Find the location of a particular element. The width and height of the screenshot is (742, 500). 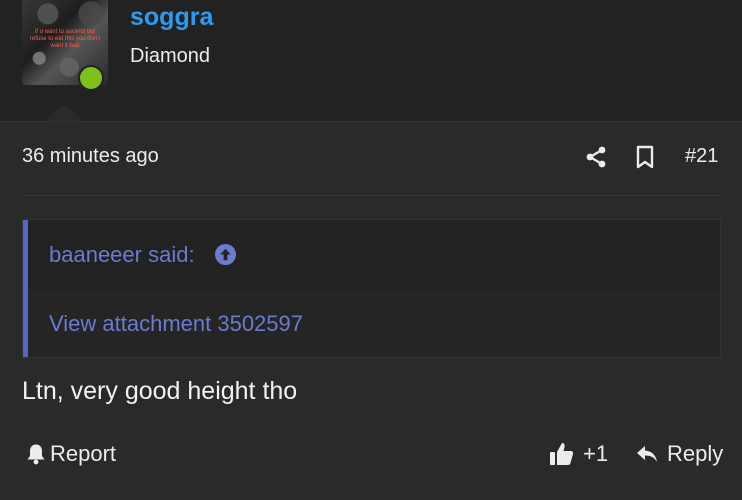

like-button: +1 is located at coordinates (578, 454).